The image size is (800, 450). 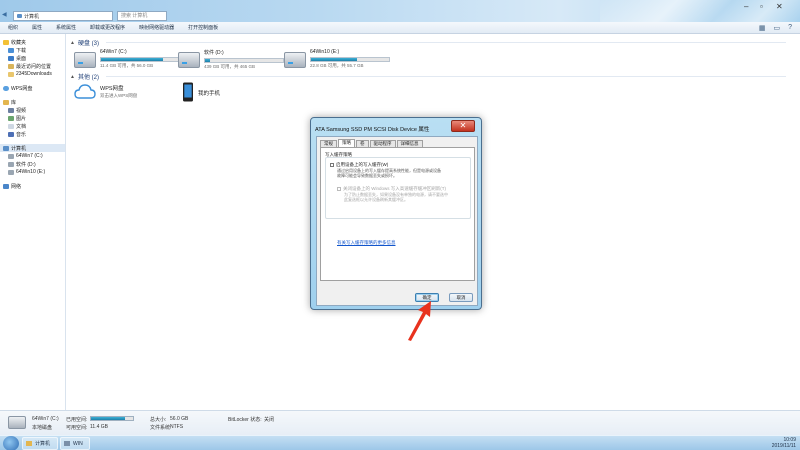 I want to click on nav-fav-item: 最近访问的位置, so click(x=32, y=66).